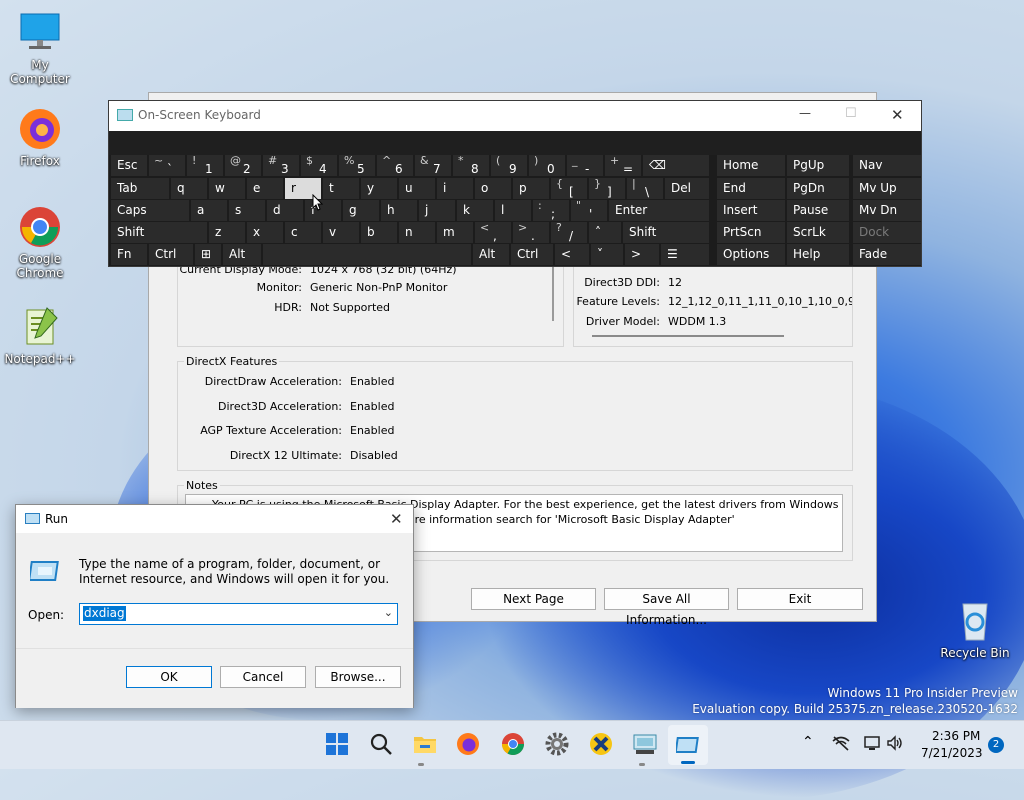 The image size is (1024, 800). I want to click on key-g: g, so click(361, 210).